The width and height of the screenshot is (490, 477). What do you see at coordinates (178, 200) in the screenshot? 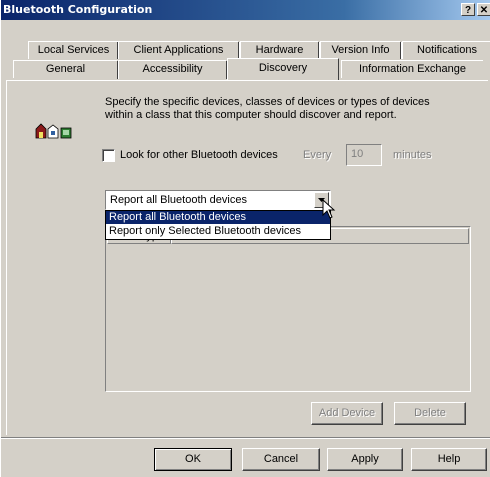
I see `dropdown-value: Report all Bluetooth devices` at bounding box center [178, 200].